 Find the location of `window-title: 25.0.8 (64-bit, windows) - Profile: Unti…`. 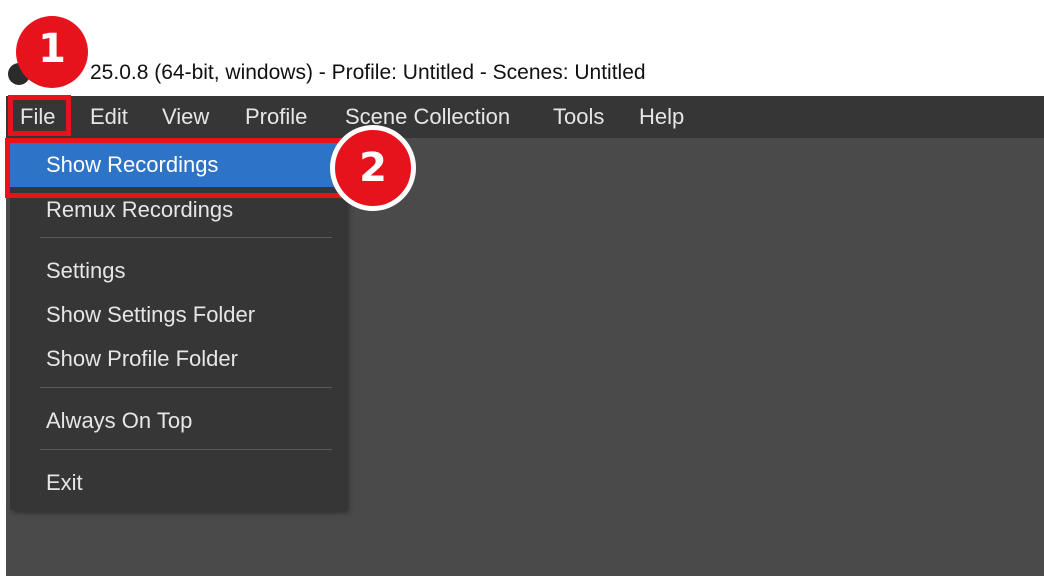

window-title: 25.0.8 (64-bit, windows) - Profile: Unti… is located at coordinates (368, 72).